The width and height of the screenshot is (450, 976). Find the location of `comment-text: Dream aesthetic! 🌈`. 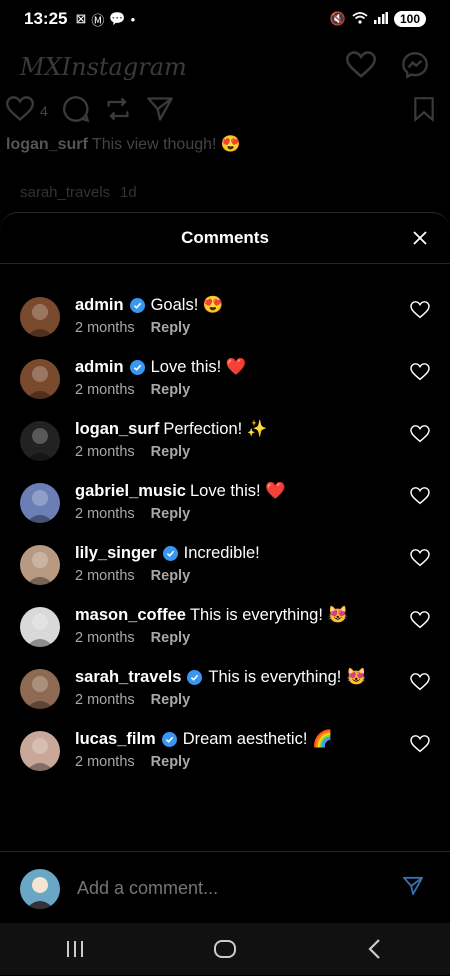

comment-text: Dream aesthetic! 🌈 is located at coordinates (257, 739).